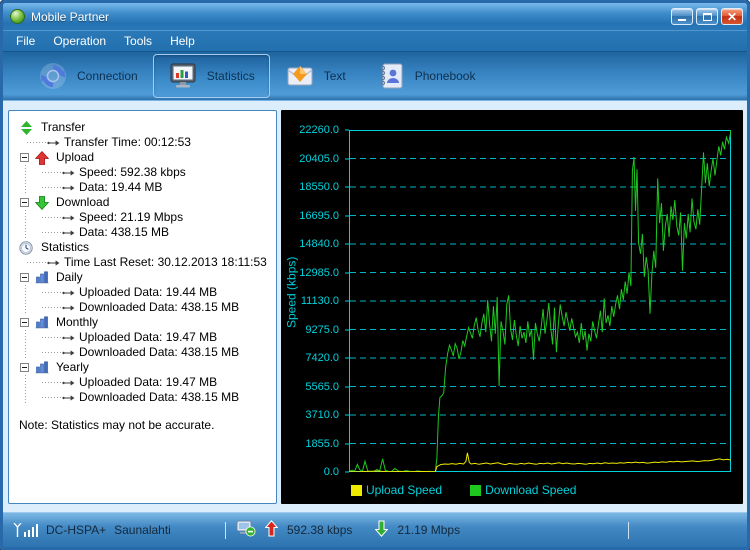 This screenshot has height=550, width=750. I want to click on tree-item-label: Downloaded Data: 438.15 MB, so click(159, 307).